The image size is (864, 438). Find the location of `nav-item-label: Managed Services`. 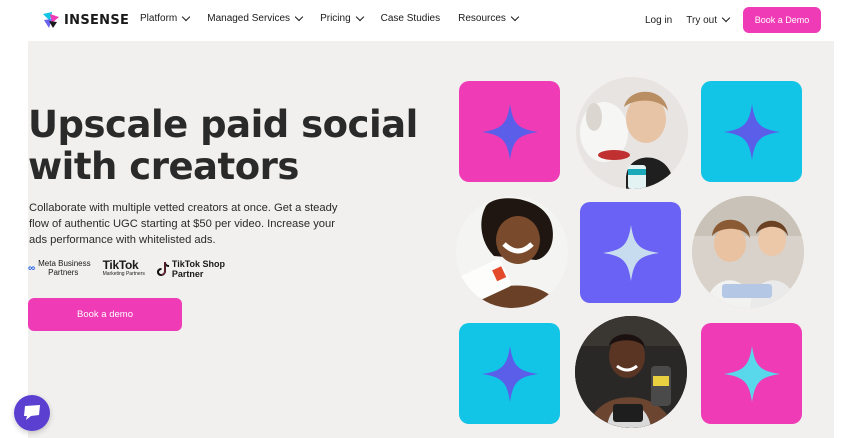

nav-item-label: Managed Services is located at coordinates (249, 18).